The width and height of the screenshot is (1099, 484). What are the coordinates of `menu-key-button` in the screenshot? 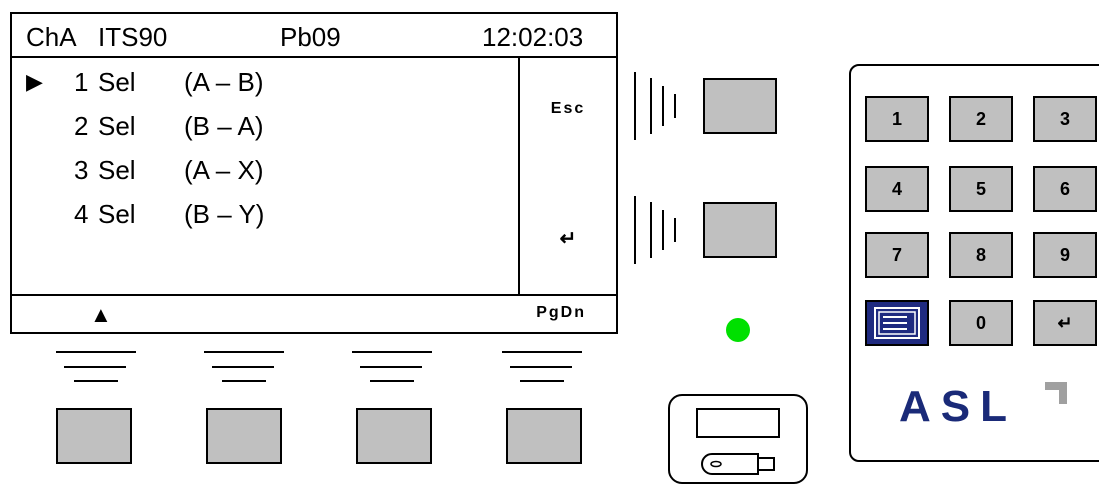 It's located at (897, 323).